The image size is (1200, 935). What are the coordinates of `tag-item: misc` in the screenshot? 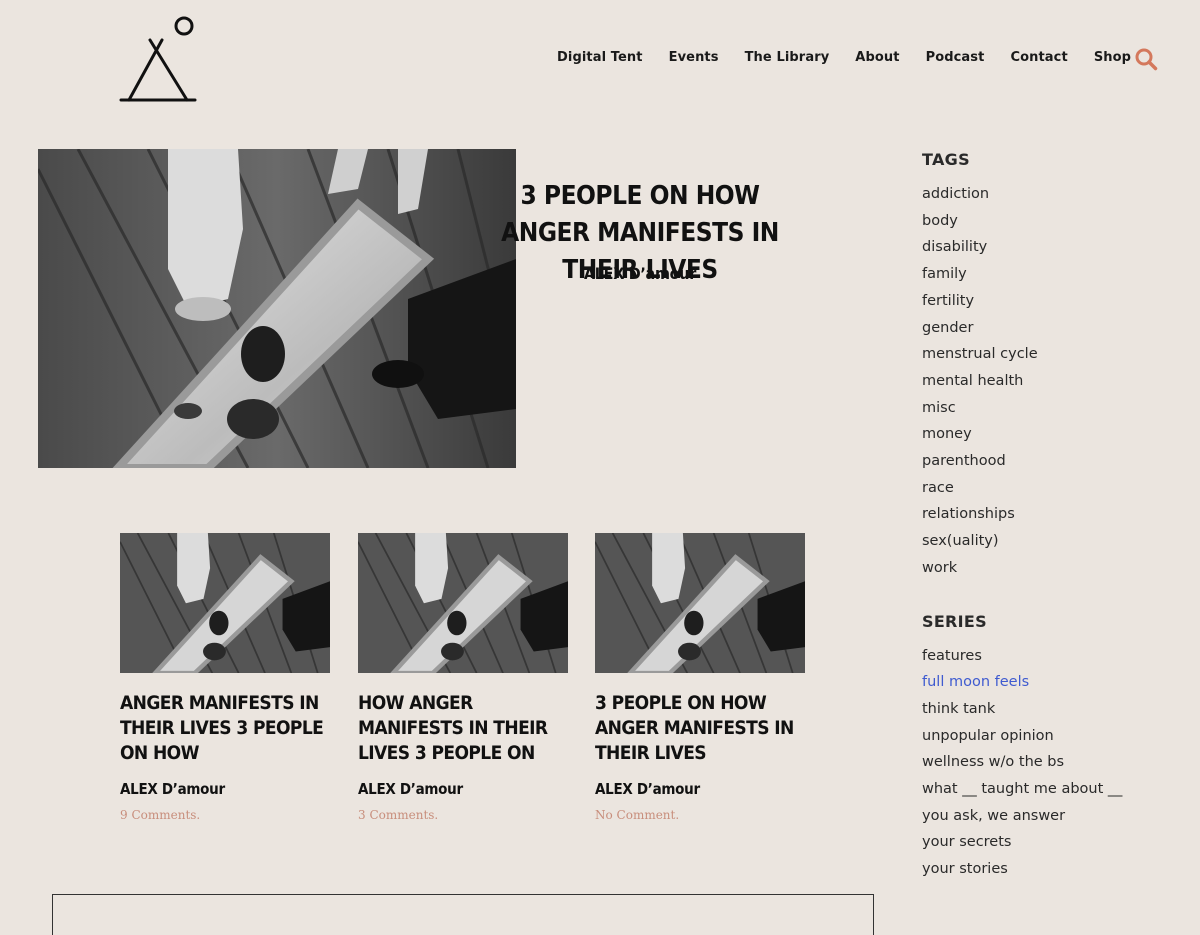 It's located at (1052, 408).